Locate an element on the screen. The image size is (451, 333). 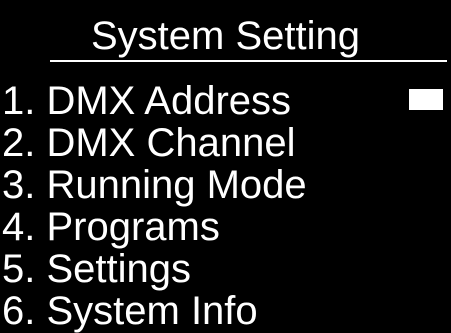
selection-cursor is located at coordinates (426, 99).